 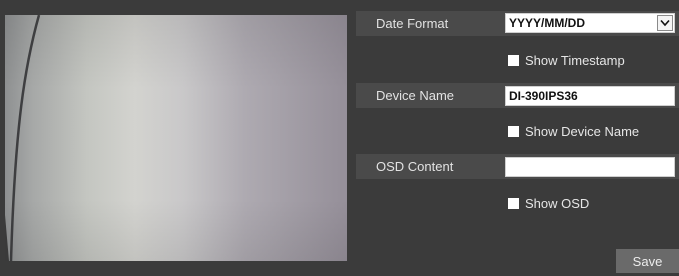 I want to click on show-device-name-option: Show Device Name, so click(x=573, y=131).